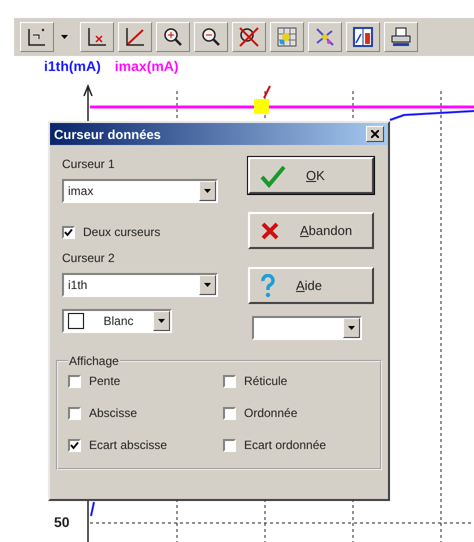  I want to click on dropdown, so click(307, 328).